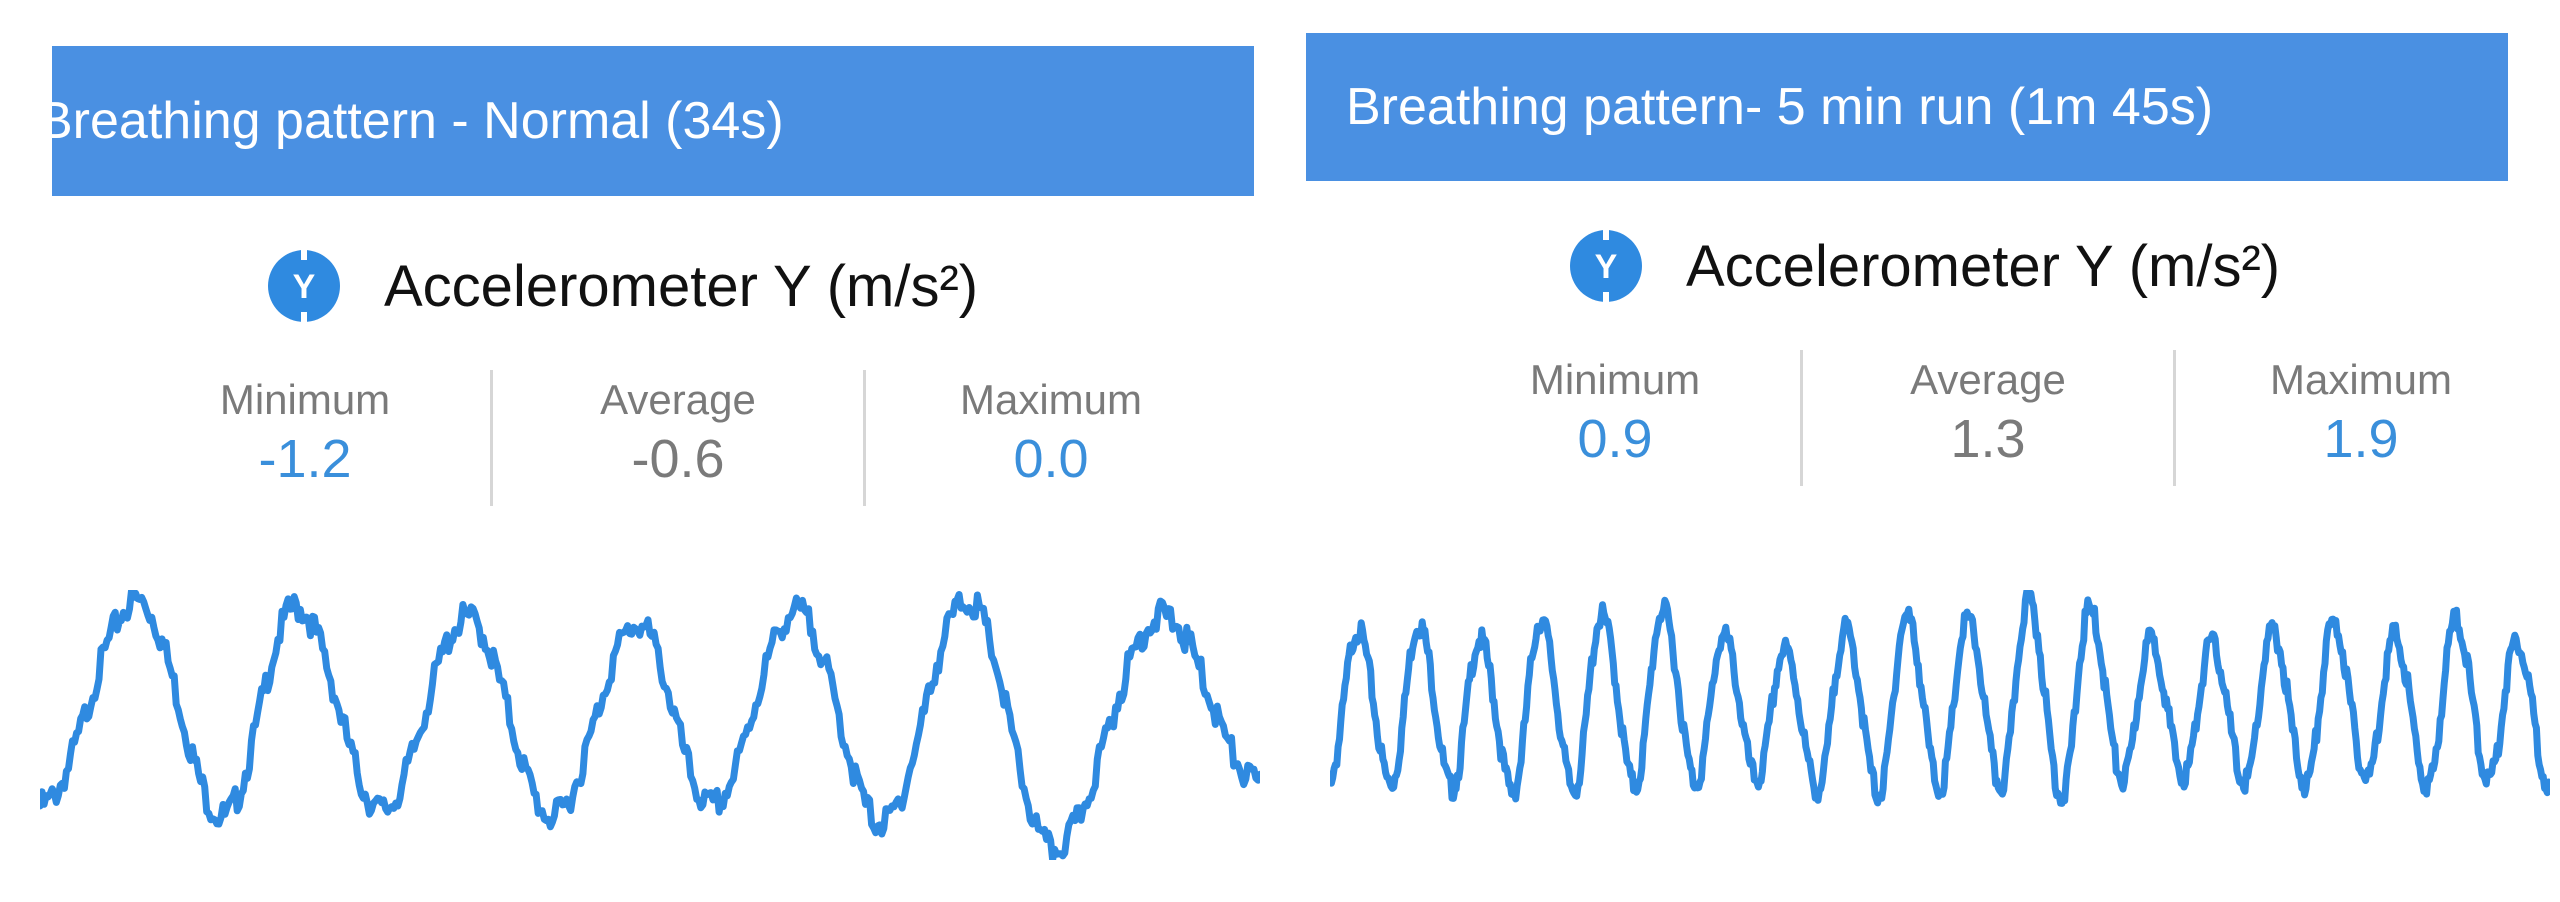  I want to click on stat-value: -0.6, so click(678, 459).